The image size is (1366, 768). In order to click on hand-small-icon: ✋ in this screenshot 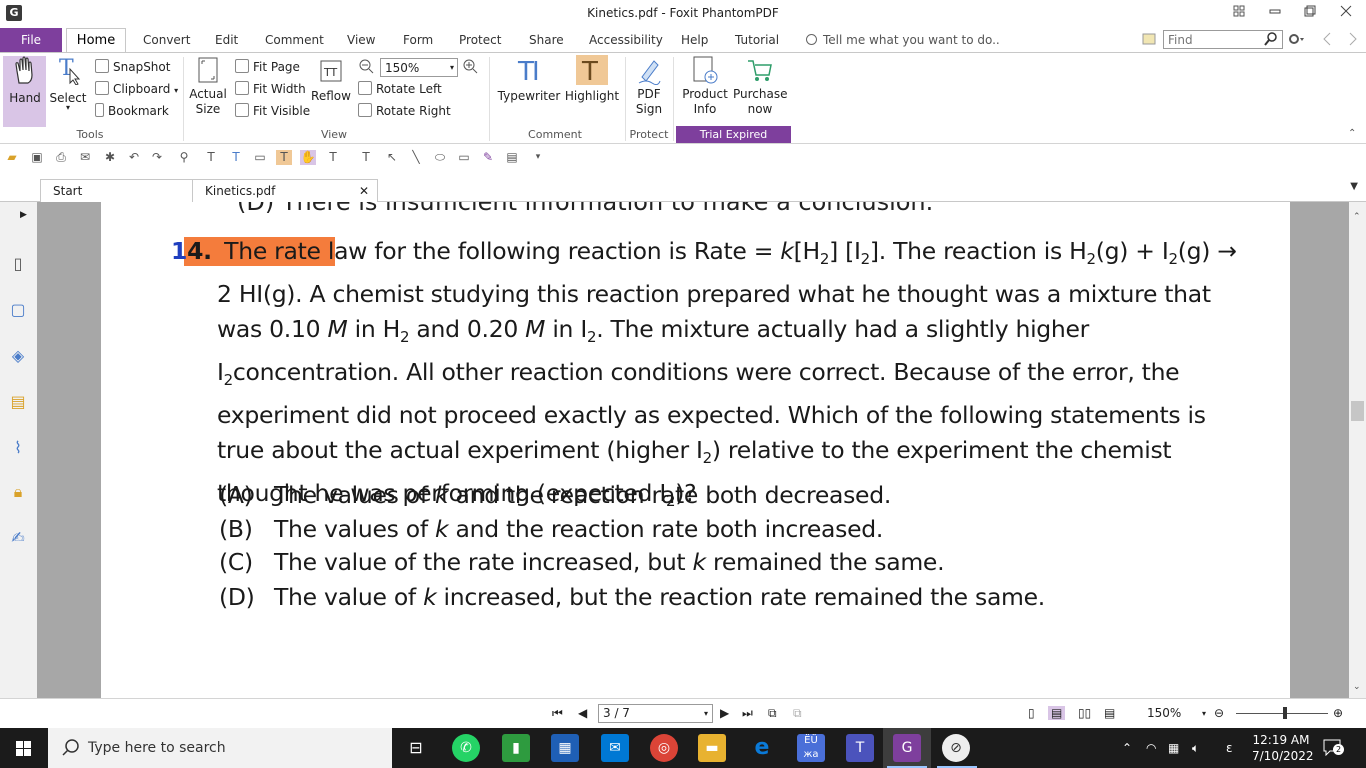, I will do `click(308, 157)`.